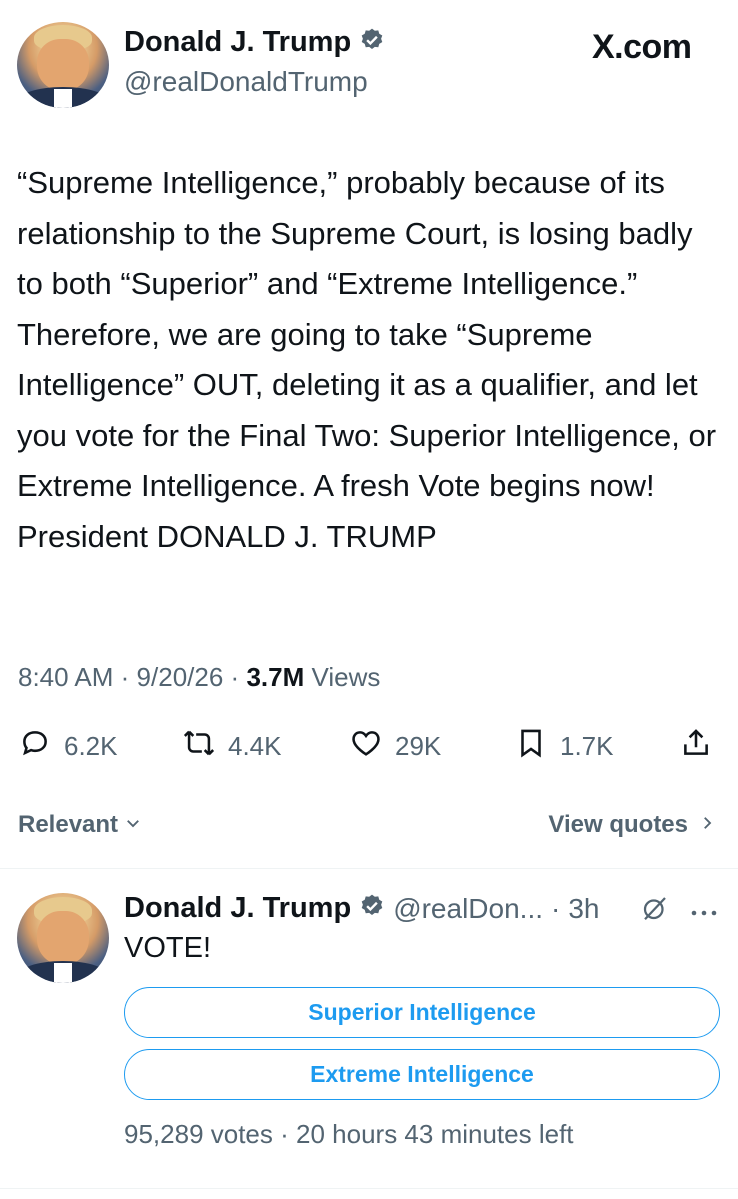 The image size is (738, 1199). Describe the element at coordinates (345, 677) in the screenshot. I see `views-label: Views` at that location.